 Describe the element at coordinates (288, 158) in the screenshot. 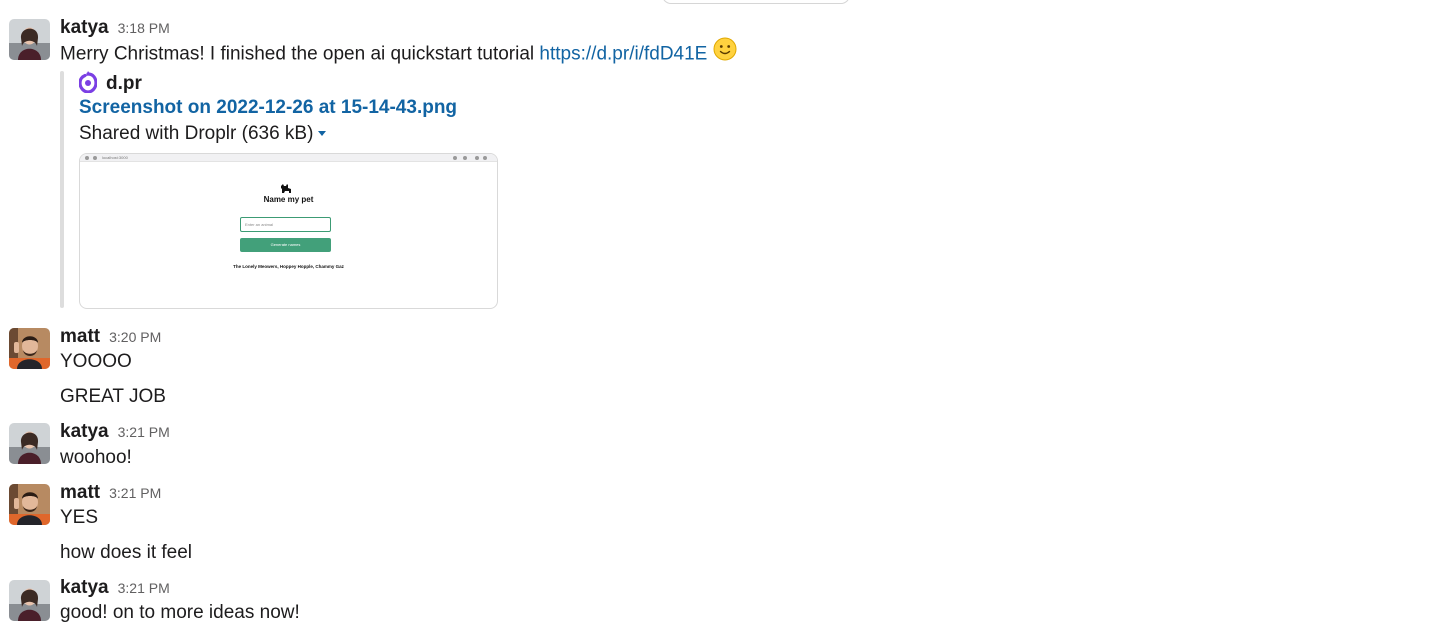

I see `preview-browser-toolbar: localhost:3000` at that location.